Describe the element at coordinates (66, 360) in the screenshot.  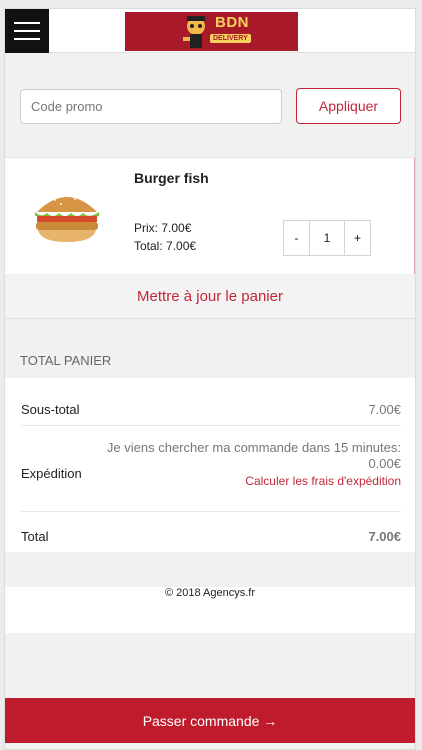
I see `cart-totals-heading: TOTAL PANIER` at that location.